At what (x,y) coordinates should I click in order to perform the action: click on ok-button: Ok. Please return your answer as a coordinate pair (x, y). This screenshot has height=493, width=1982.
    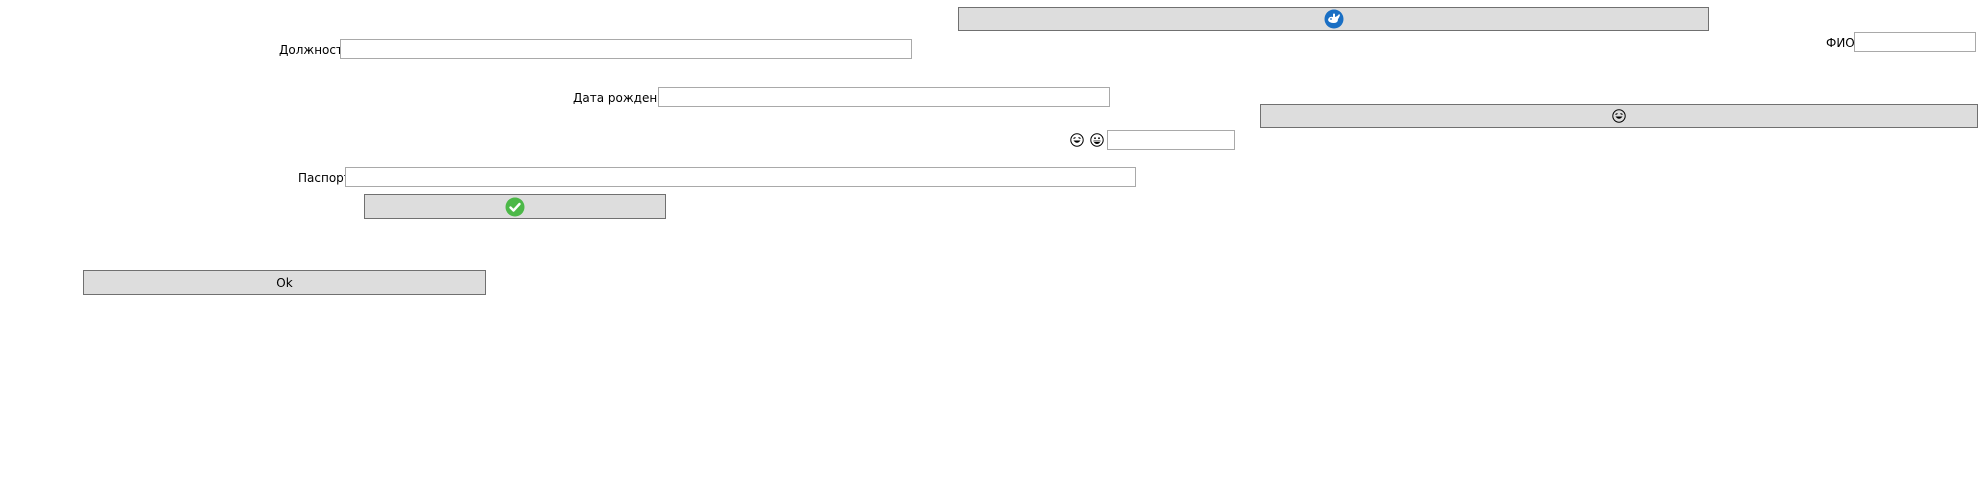
    Looking at the image, I should click on (284, 282).